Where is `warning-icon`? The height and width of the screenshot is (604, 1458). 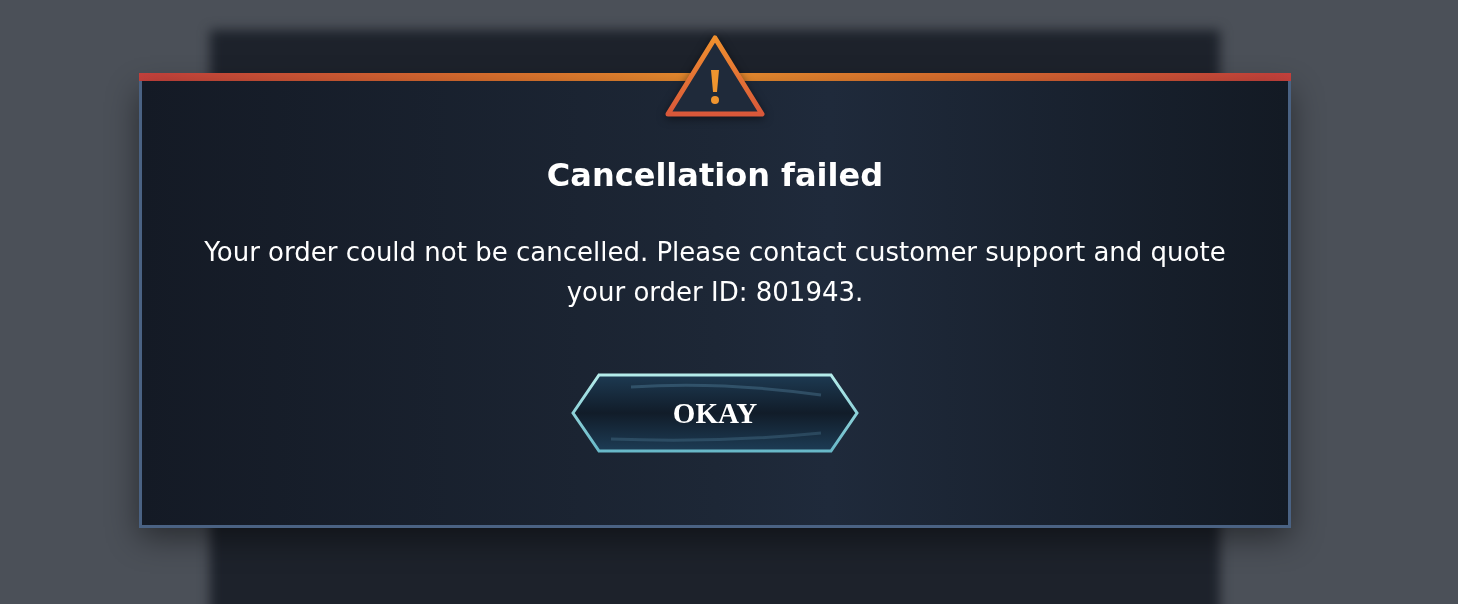 warning-icon is located at coordinates (715, 76).